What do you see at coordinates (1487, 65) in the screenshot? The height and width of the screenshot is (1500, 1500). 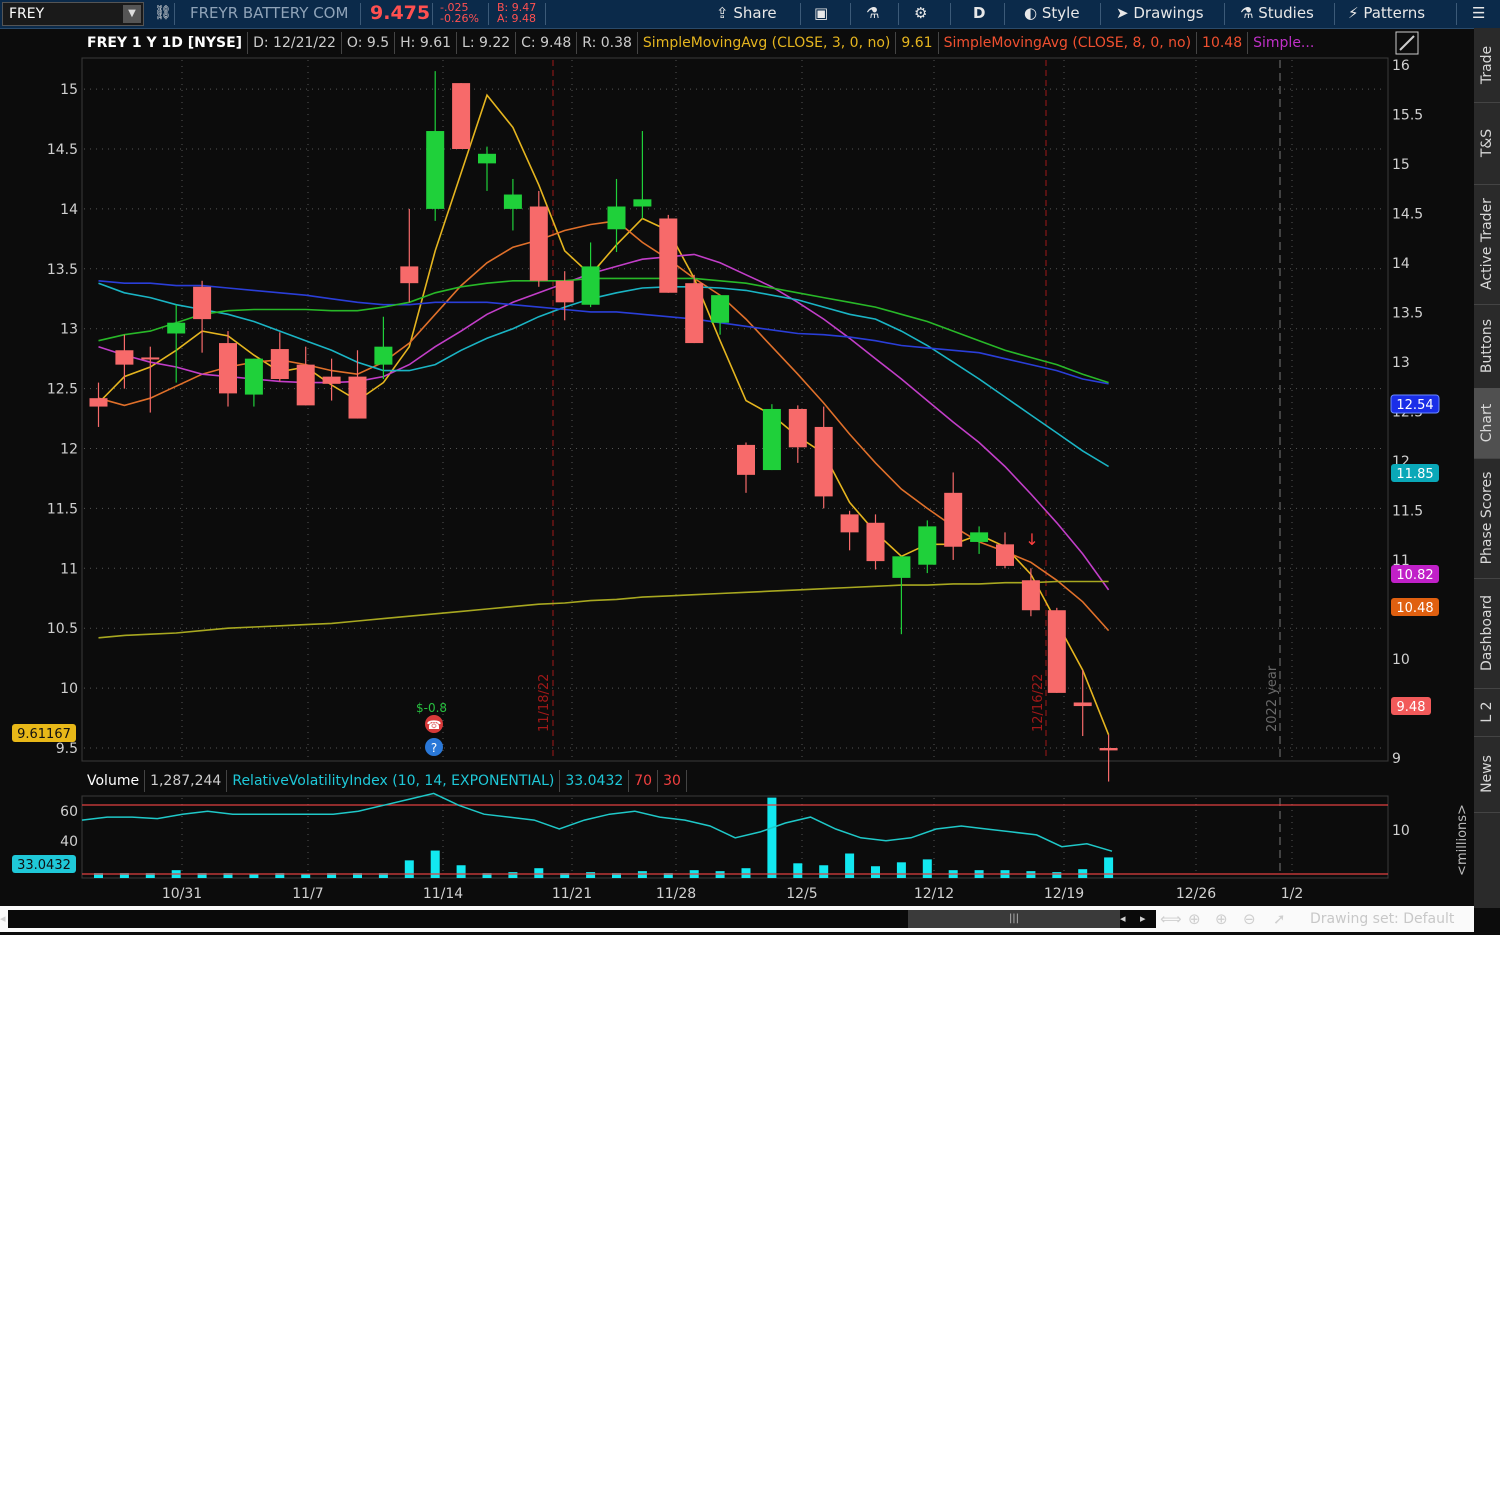 I see `tab-trade: Trade` at bounding box center [1487, 65].